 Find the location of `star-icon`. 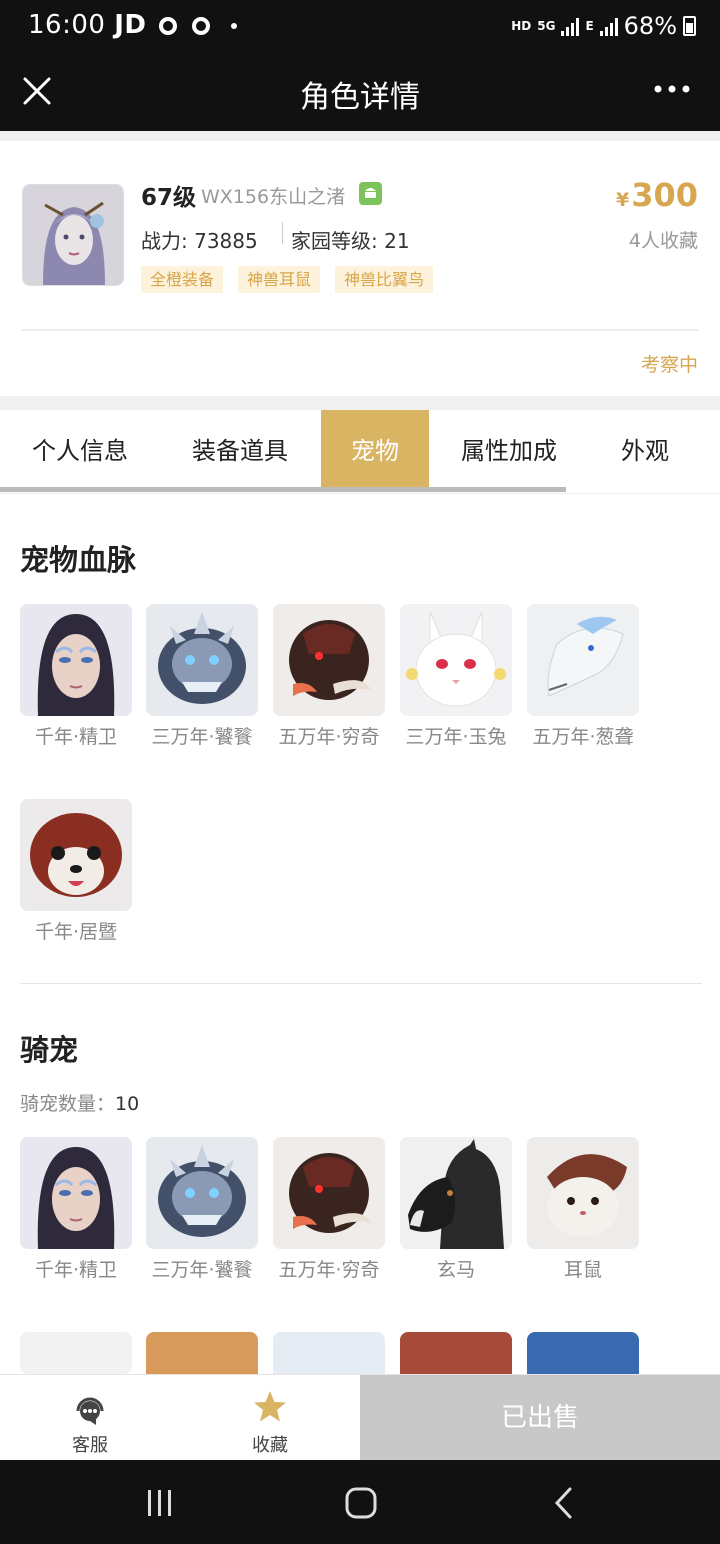

star-icon is located at coordinates (270, 1406).